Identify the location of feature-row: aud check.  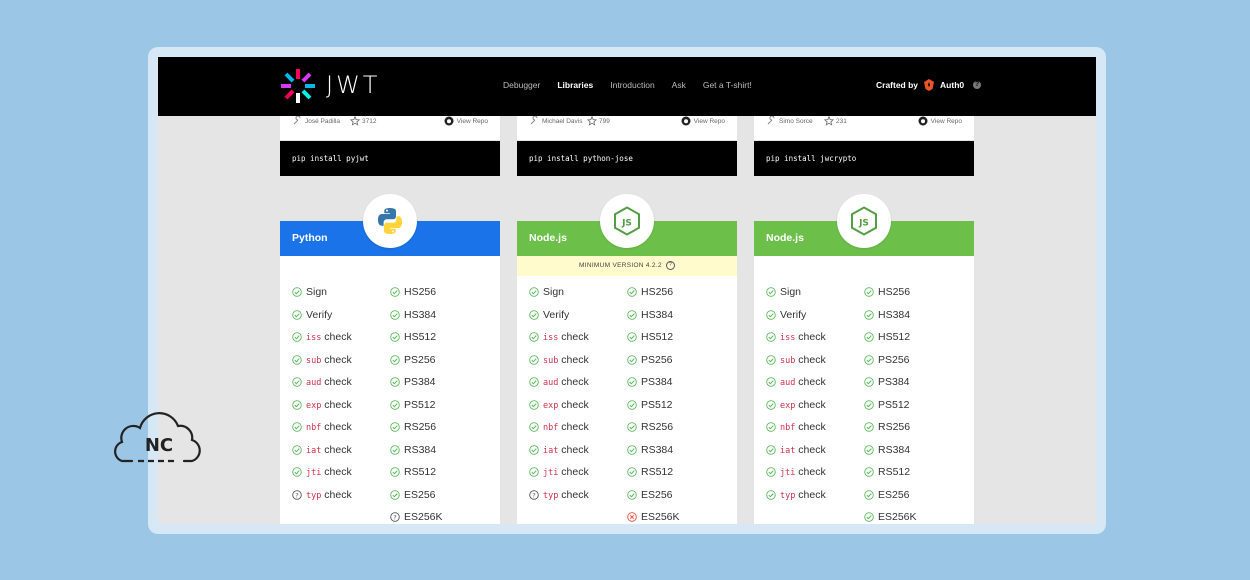
(816, 382).